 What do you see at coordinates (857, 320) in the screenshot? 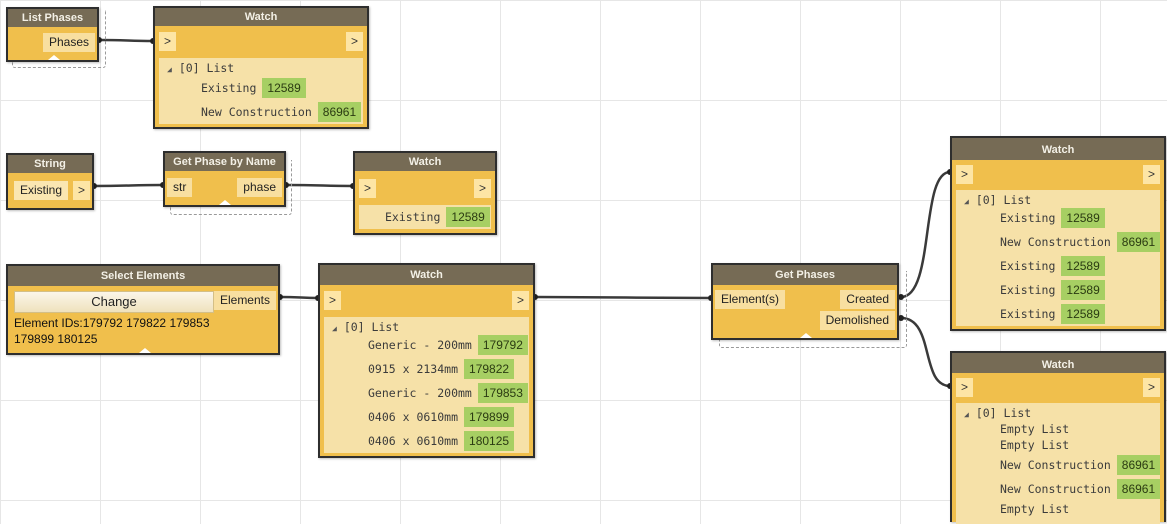
I see `demolished-output-port: Demolished` at bounding box center [857, 320].